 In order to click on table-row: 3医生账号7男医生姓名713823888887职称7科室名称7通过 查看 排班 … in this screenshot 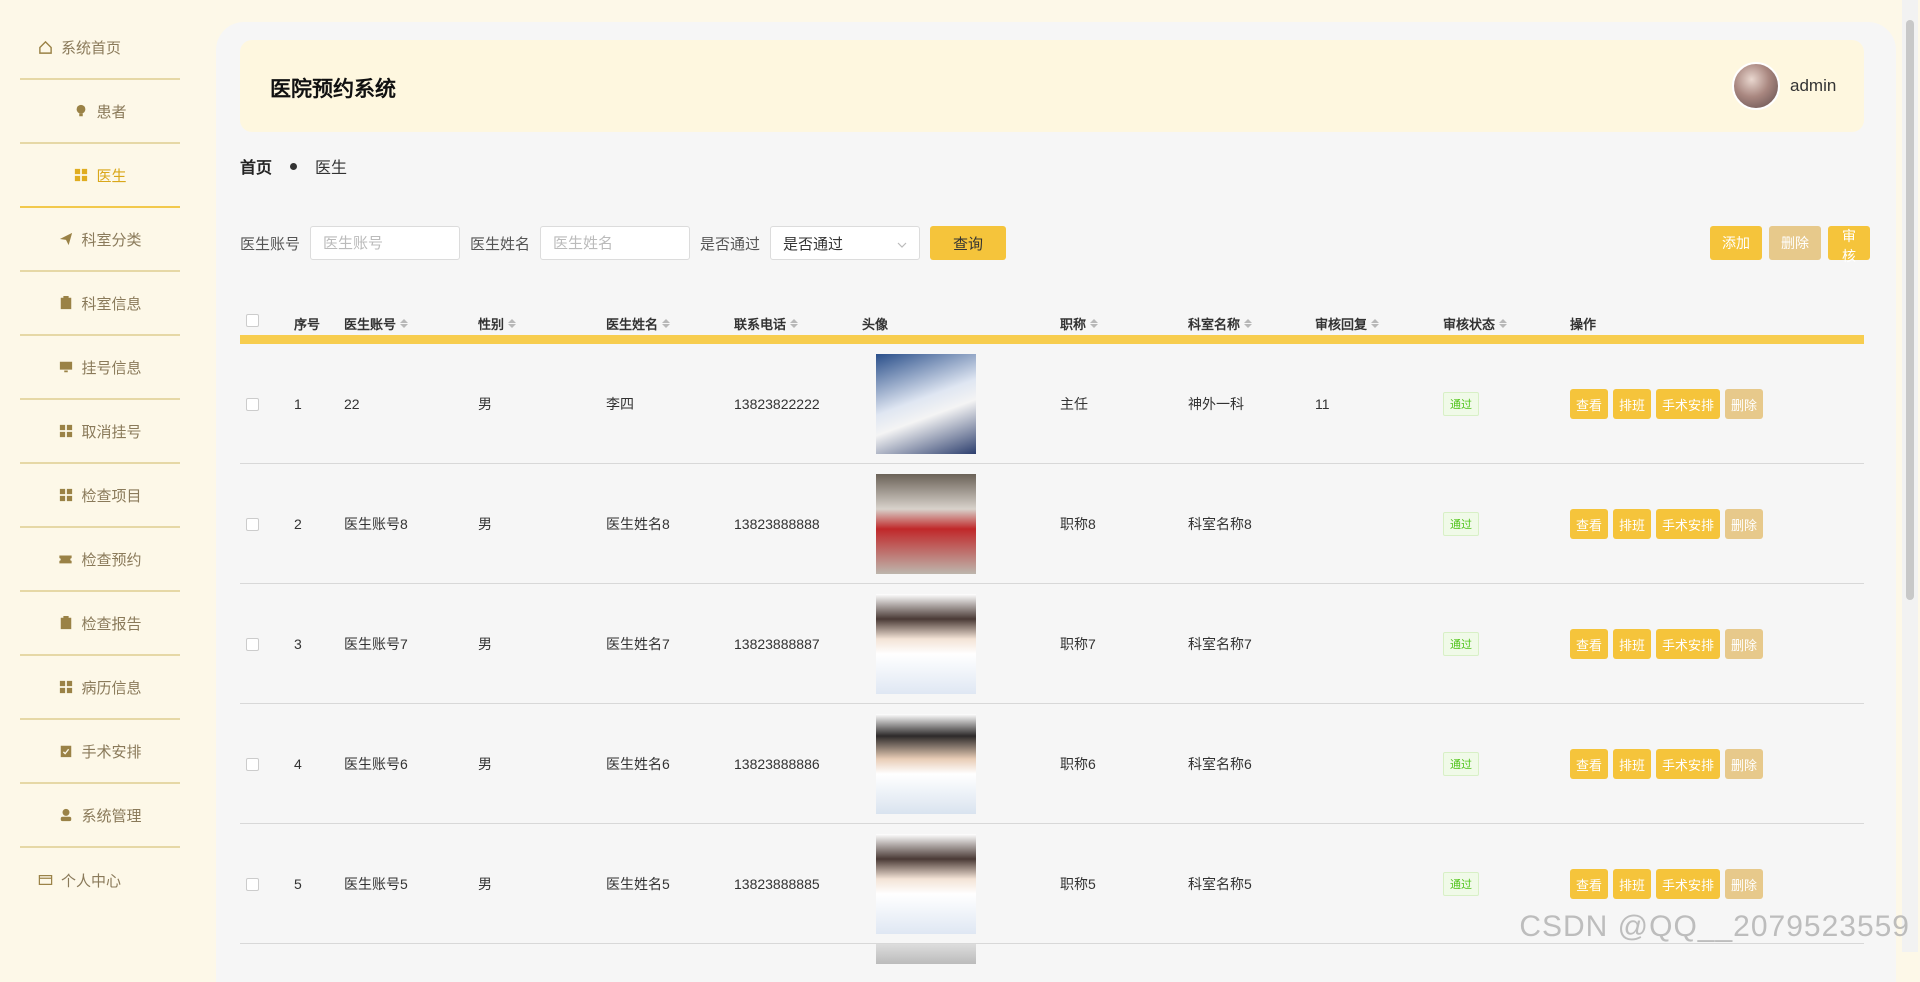, I will do `click(1052, 644)`.